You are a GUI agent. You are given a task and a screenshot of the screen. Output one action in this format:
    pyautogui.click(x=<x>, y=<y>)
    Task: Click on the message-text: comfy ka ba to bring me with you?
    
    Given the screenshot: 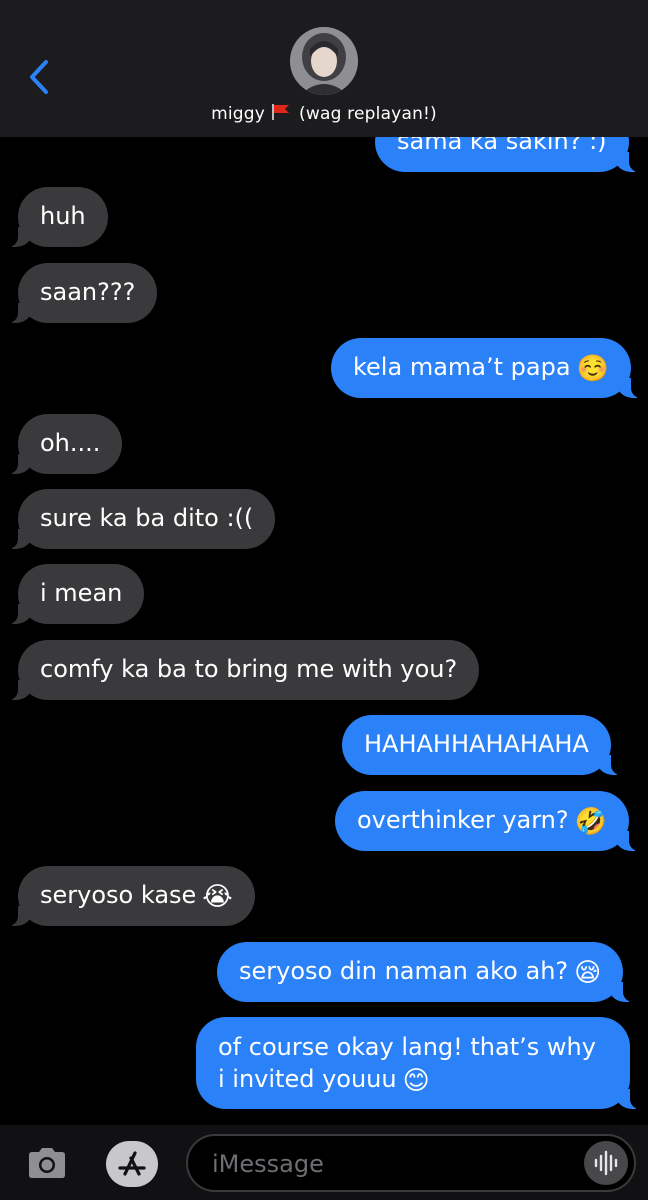 What is the action you would take?
    pyautogui.click(x=249, y=669)
    